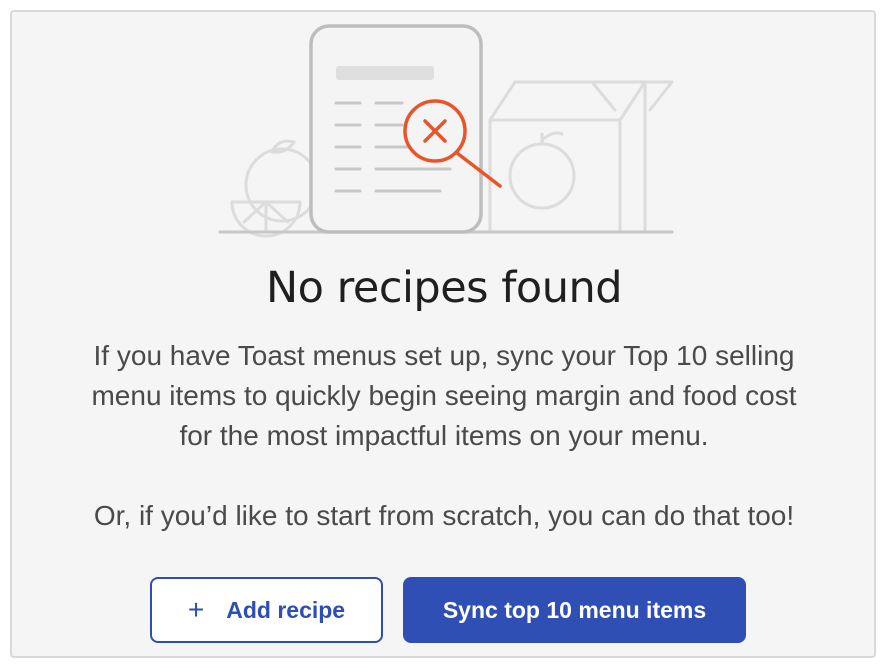 This screenshot has width=888, height=670. Describe the element at coordinates (444, 288) in the screenshot. I see `empty-state-title: No recipes found` at that location.